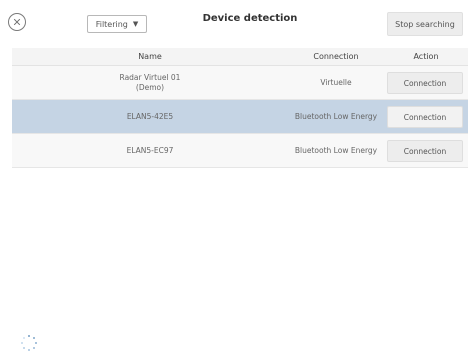 The width and height of the screenshot is (468, 360). I want to click on device-name-cell: ELAN5-42E5, so click(150, 116).